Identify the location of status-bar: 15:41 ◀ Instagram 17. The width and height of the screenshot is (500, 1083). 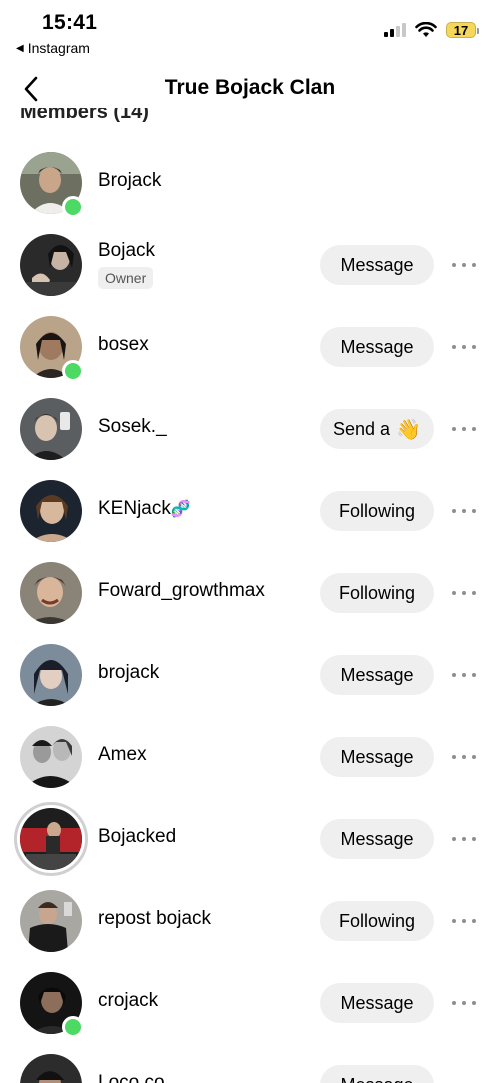
(250, 30).